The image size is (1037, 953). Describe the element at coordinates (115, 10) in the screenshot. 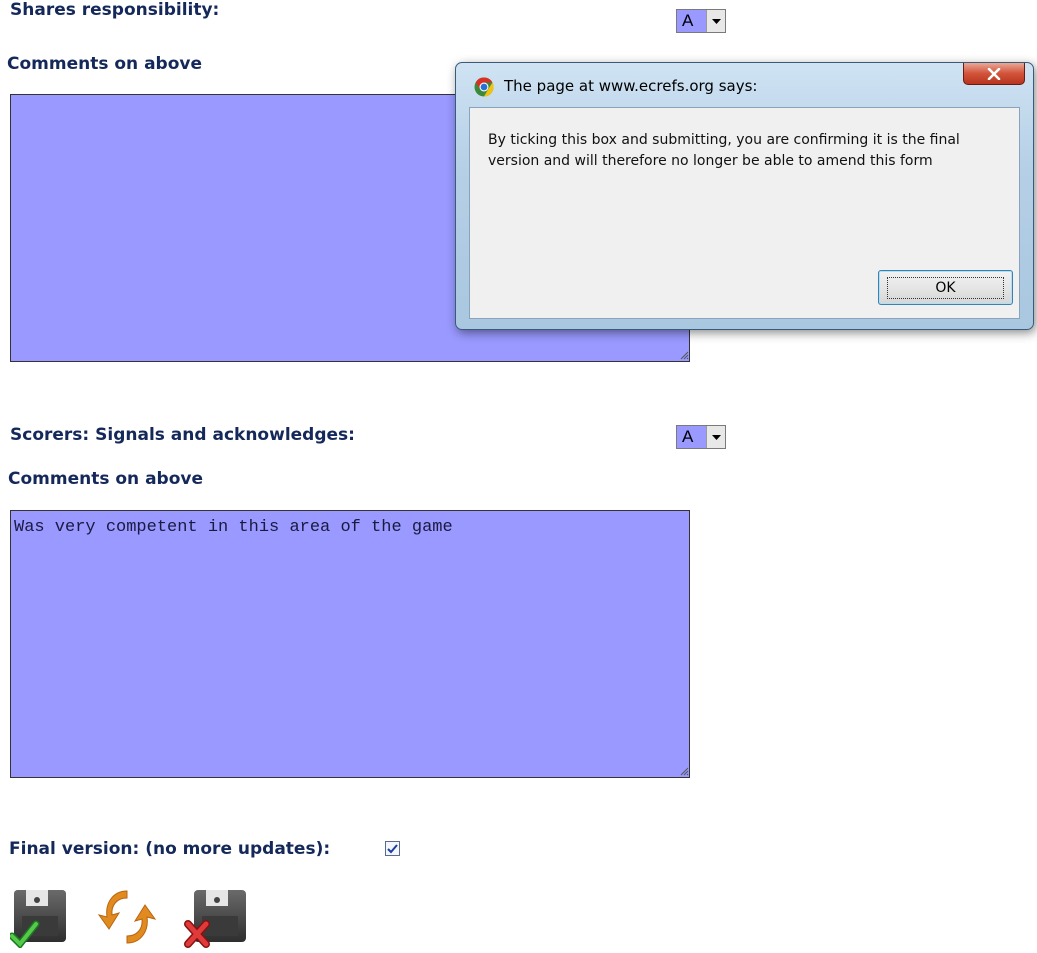

I see `shares-responsibility-label: Shares responsibility:` at that location.